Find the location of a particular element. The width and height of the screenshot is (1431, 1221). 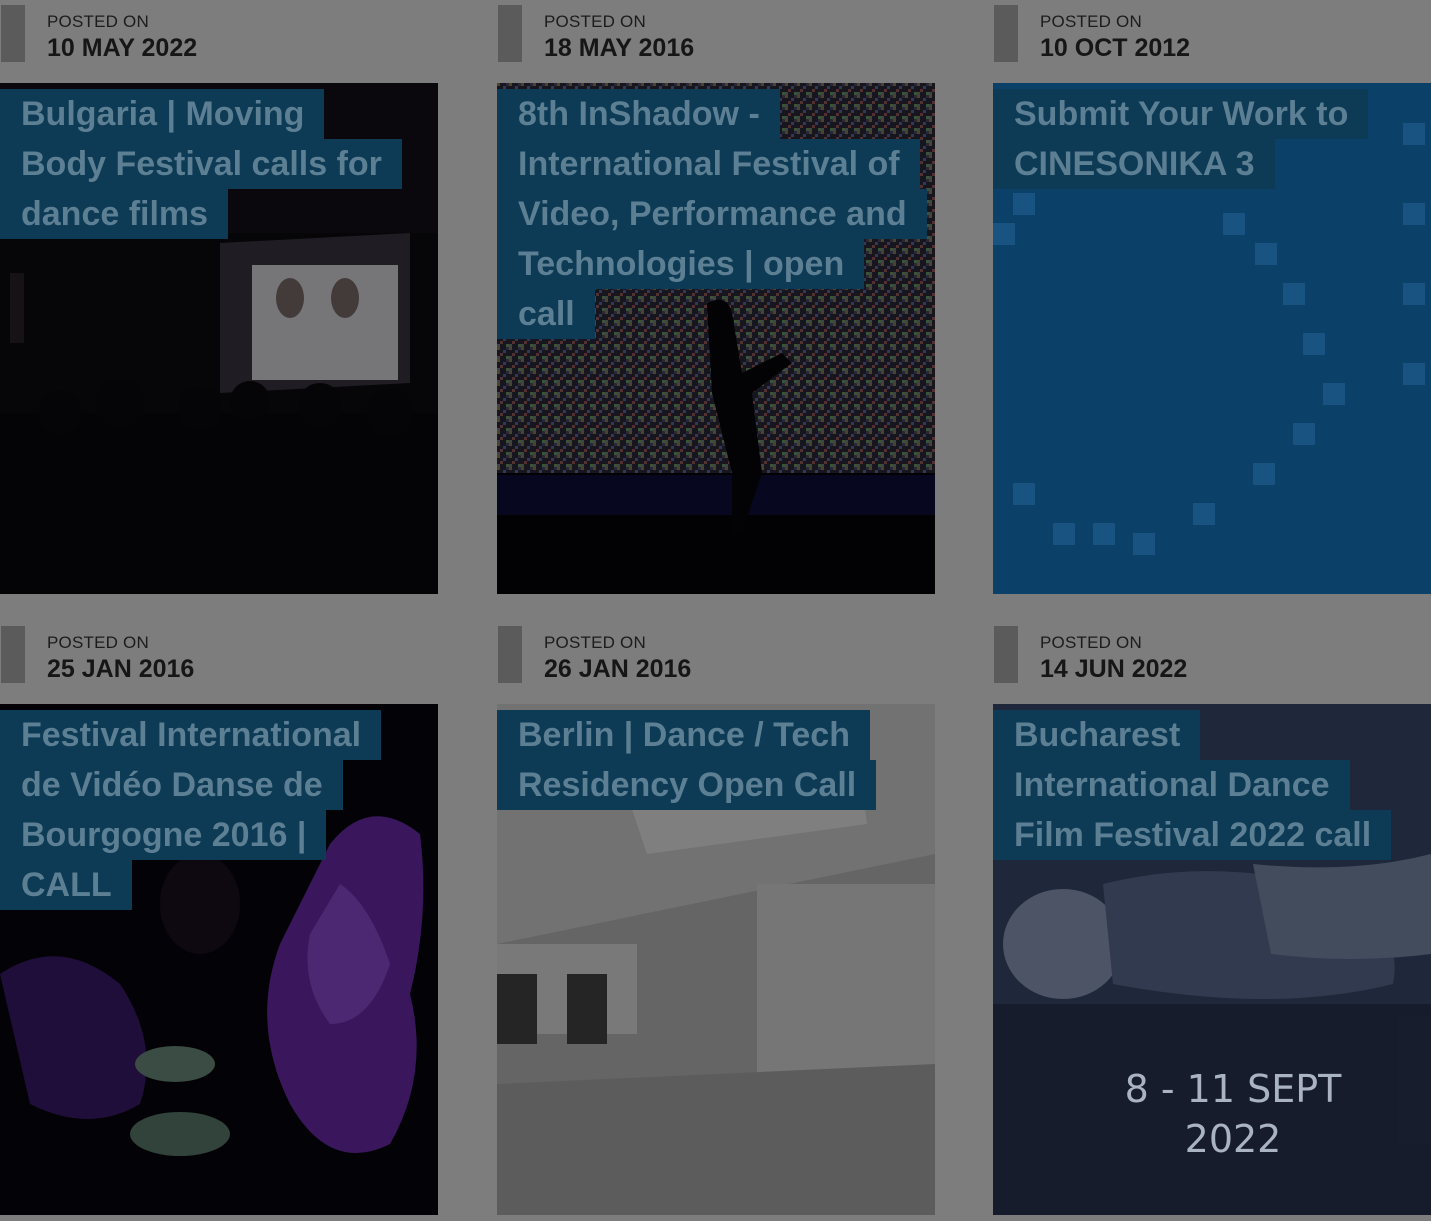

post-date: 26 JAN 2016 is located at coordinates (618, 669).